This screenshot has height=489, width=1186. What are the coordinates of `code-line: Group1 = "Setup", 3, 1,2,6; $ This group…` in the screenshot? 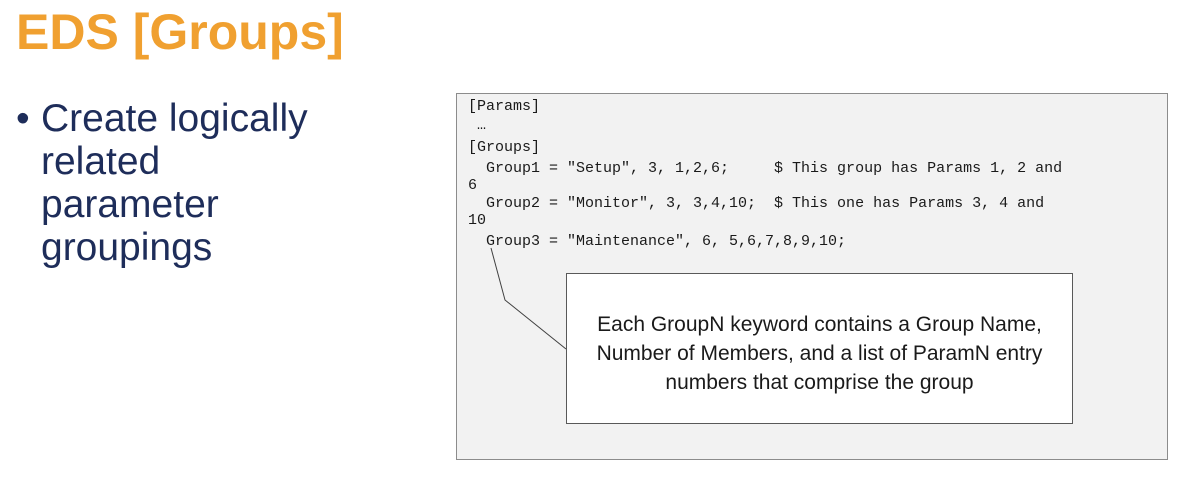 It's located at (765, 168).